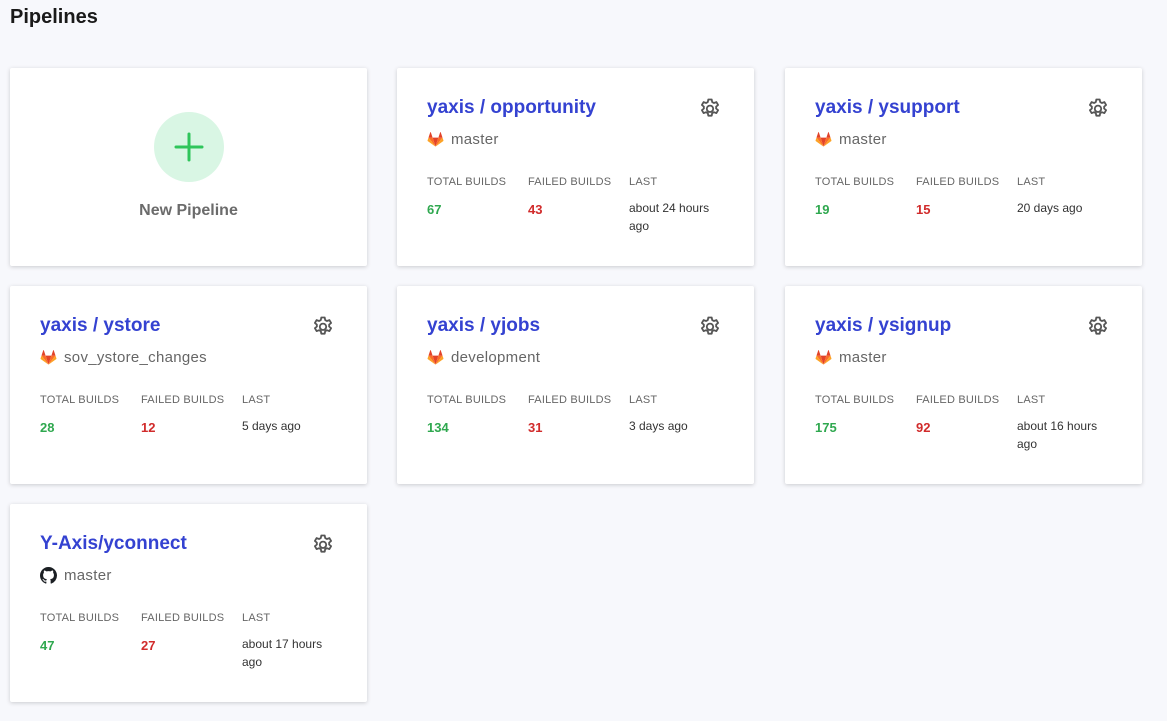 The width and height of the screenshot is (1167, 721). I want to click on last-build-time: 3 days ago, so click(658, 426).